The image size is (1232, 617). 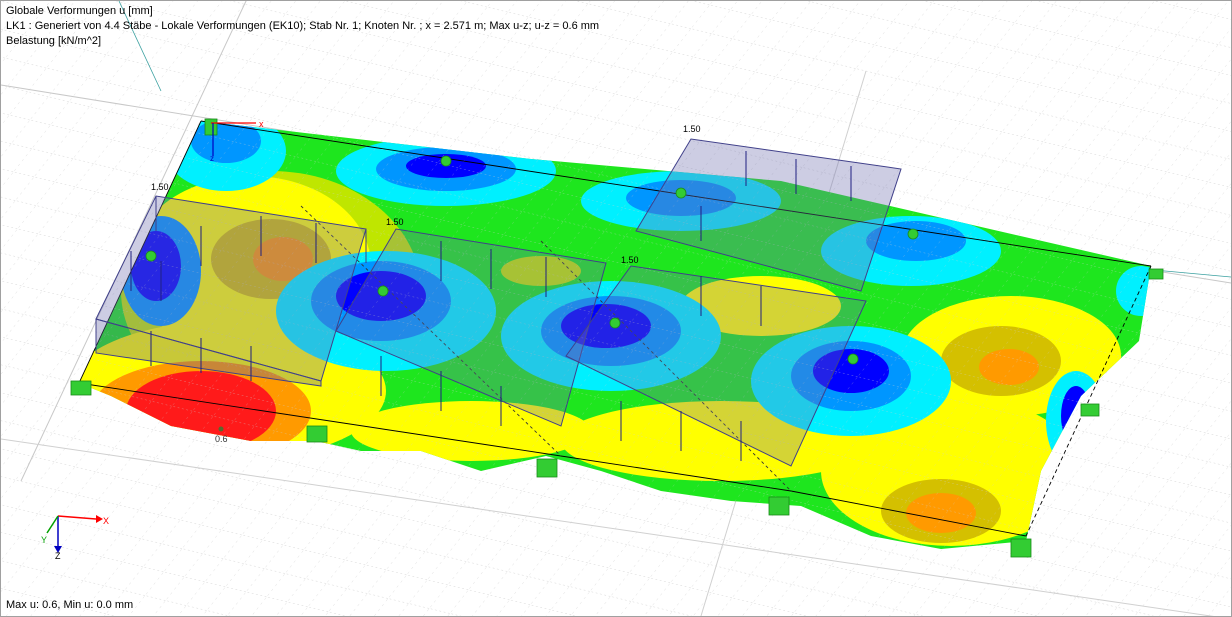 I want to click on svg-text: Y, so click(x=44, y=540).